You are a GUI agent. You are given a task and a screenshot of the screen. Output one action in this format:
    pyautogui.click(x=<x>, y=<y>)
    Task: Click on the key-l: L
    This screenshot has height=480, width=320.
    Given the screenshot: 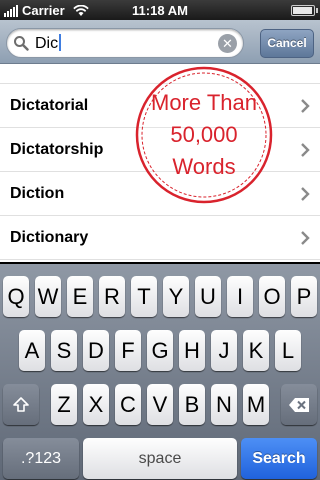 What is the action you would take?
    pyautogui.click(x=288, y=350)
    